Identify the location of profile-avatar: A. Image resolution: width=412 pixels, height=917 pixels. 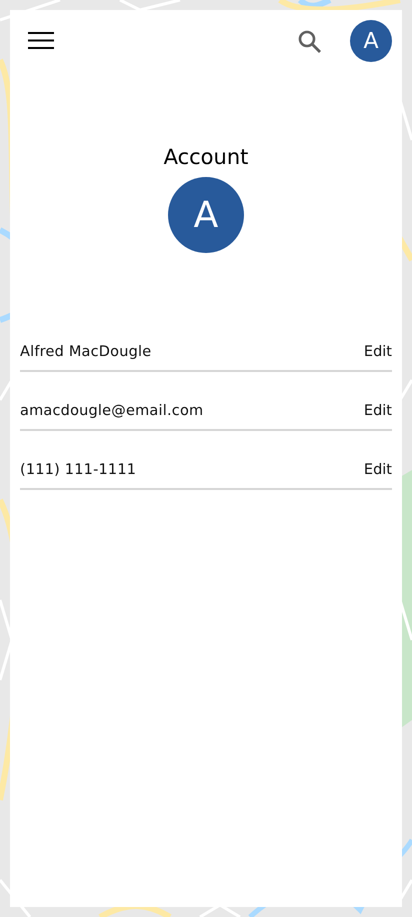
(371, 41).